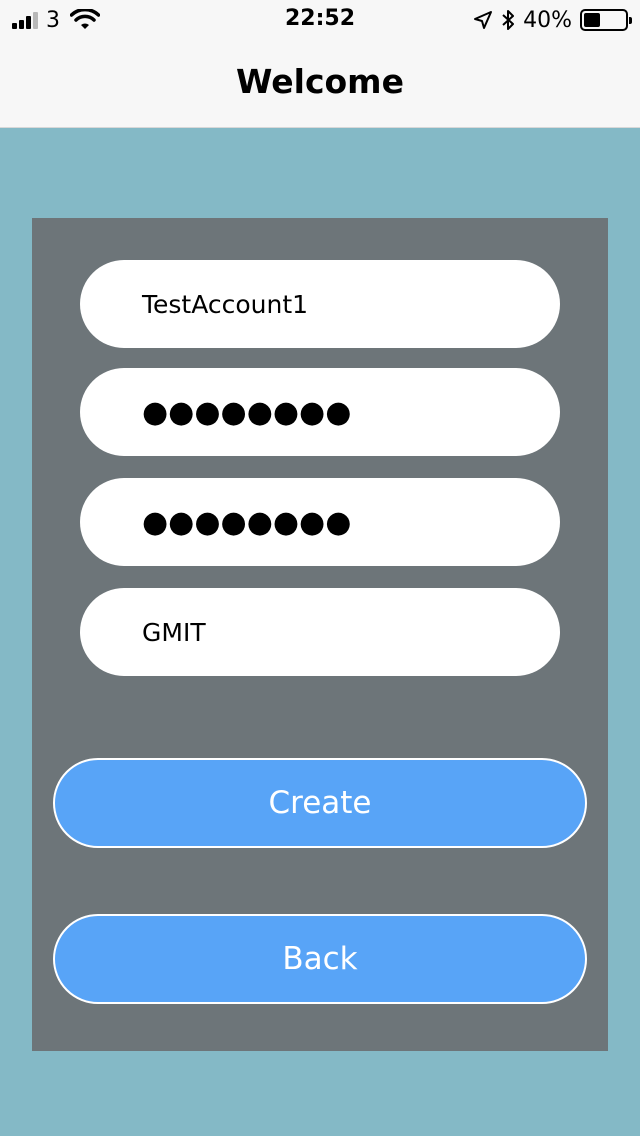 Image resolution: width=640 pixels, height=1136 pixels. What do you see at coordinates (320, 304) in the screenshot?
I see `username-field: TestAccount1` at bounding box center [320, 304].